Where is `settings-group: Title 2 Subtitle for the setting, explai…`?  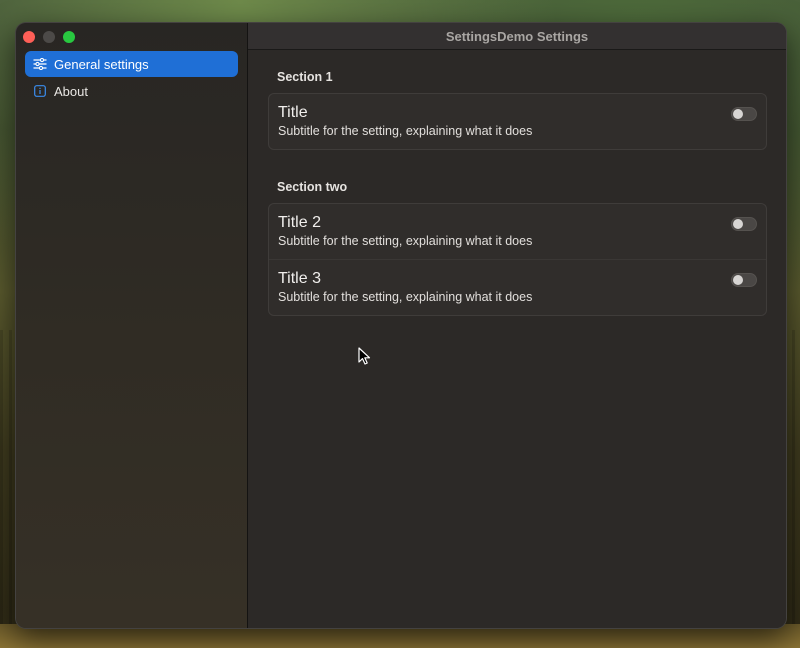
settings-group: Title 2 Subtitle for the setting, explai… is located at coordinates (517, 259).